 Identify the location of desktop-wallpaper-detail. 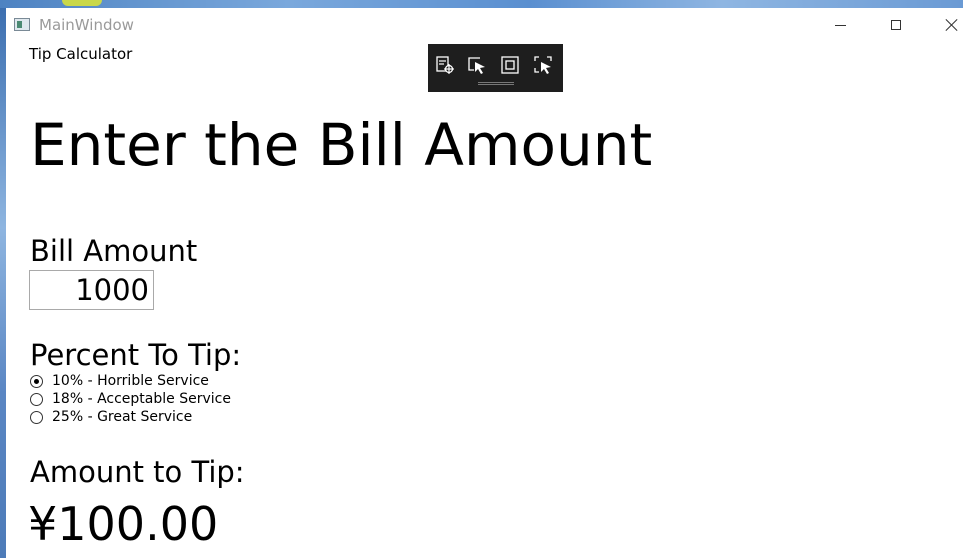
(82, 3).